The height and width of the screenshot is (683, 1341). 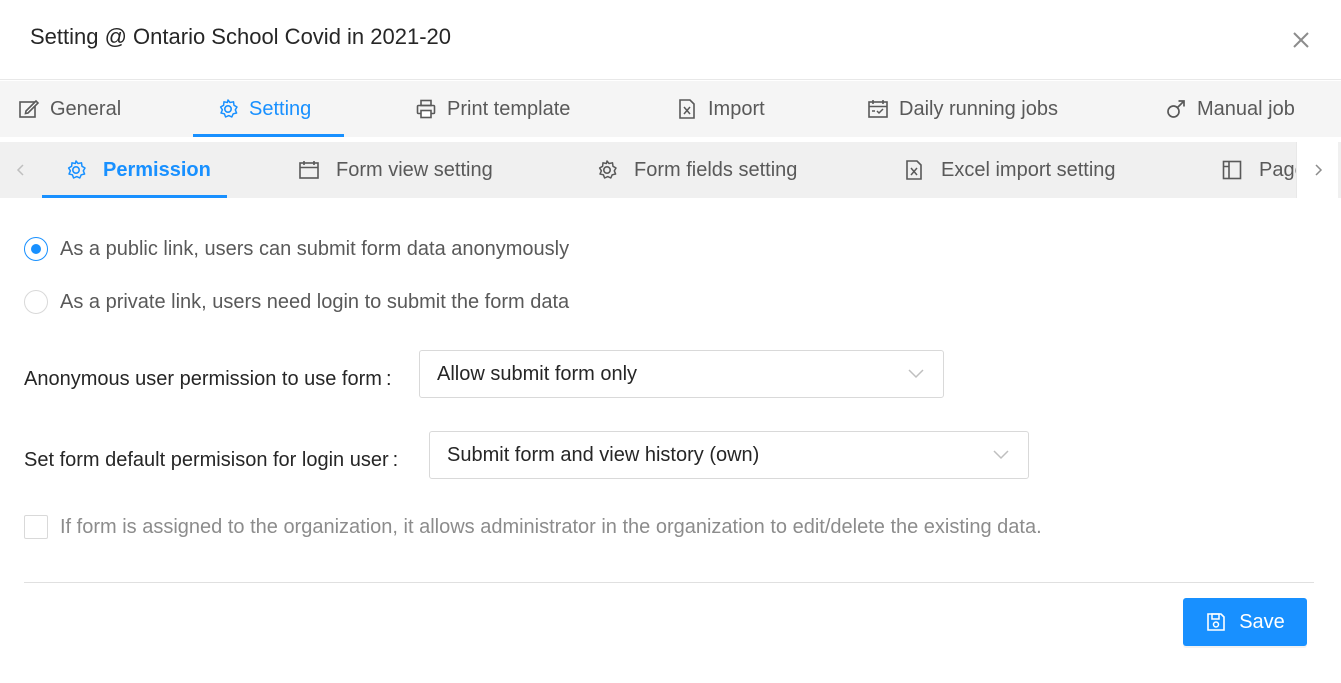 What do you see at coordinates (426, 109) in the screenshot?
I see `printer-icon` at bounding box center [426, 109].